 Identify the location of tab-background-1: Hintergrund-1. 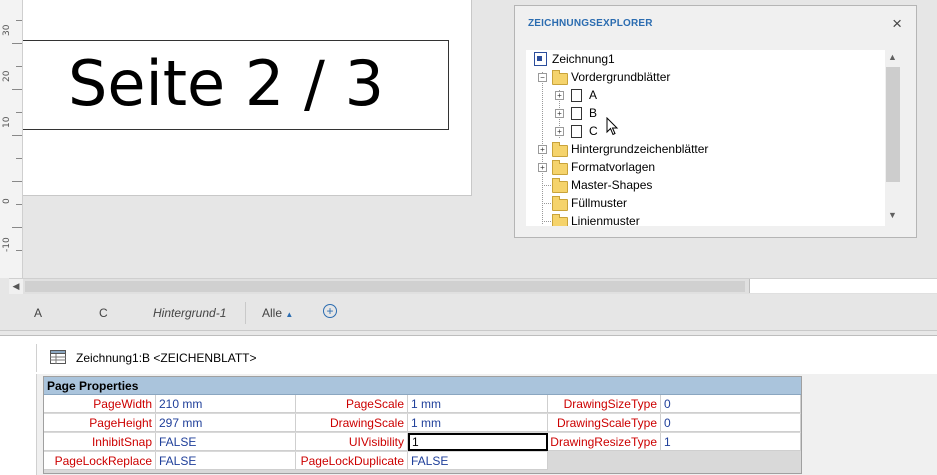
(189, 313).